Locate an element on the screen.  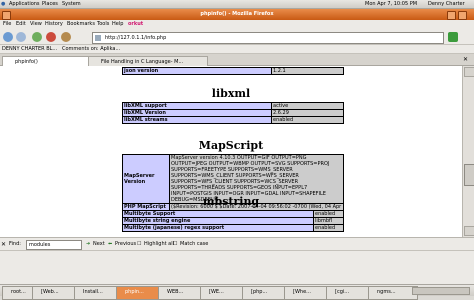
table-row: Multibyte string engine libmbfl is located at coordinates (233, 221).